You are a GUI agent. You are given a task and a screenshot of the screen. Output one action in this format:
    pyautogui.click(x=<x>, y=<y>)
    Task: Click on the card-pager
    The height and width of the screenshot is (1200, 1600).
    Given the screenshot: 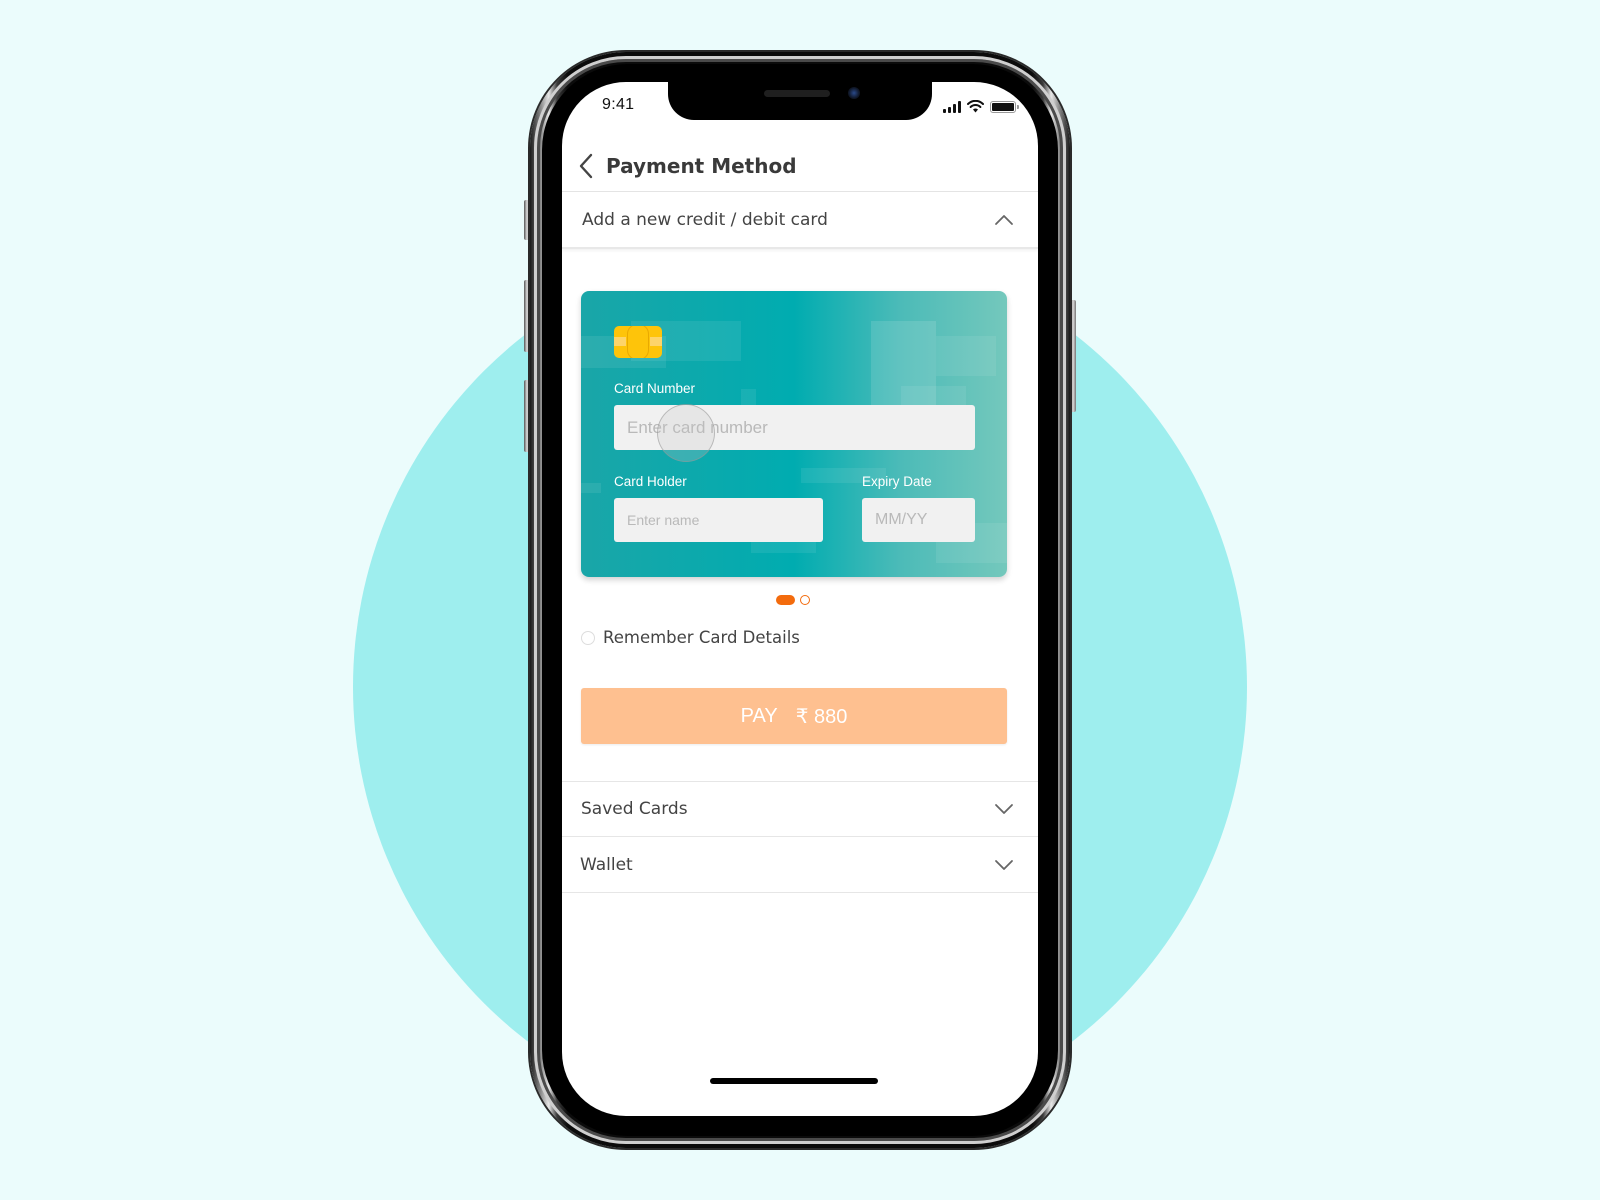 What is the action you would take?
    pyautogui.click(x=793, y=600)
    